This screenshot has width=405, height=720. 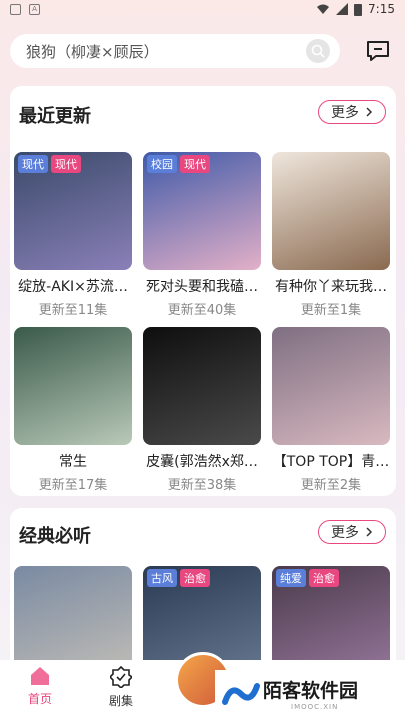 What do you see at coordinates (73, 211) in the screenshot?
I see `drama-cover: 现代 现代` at bounding box center [73, 211].